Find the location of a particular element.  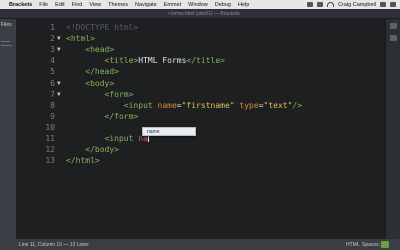

code-line: 12 </body> is located at coordinates (200, 149).